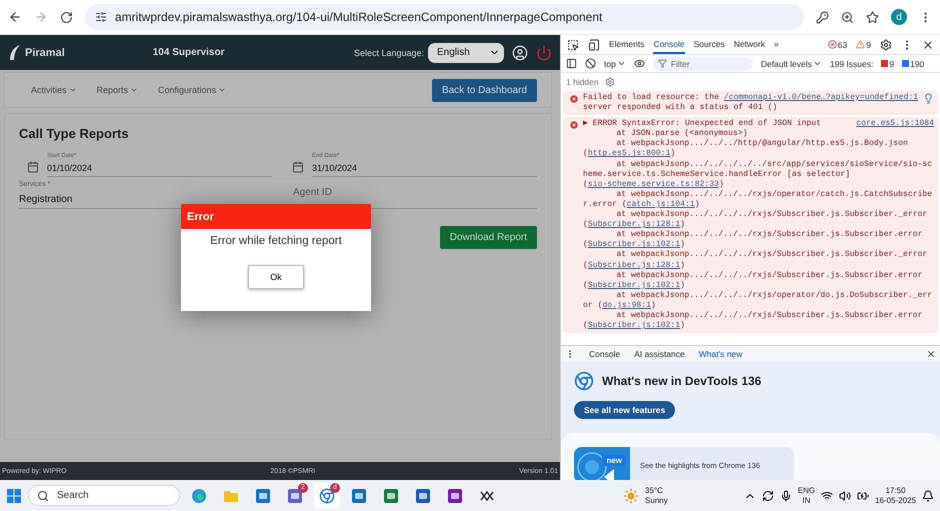 The width and height of the screenshot is (940, 511). Describe the element at coordinates (895, 496) in the screenshot. I see `clock: 17:50 16-05-2025` at that location.